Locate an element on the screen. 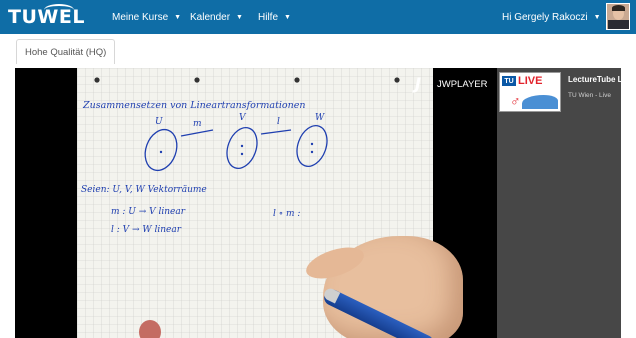 This screenshot has width=636, height=338. user-menu: Hi Gergely Rakoczi ▼ is located at coordinates (551, 17).